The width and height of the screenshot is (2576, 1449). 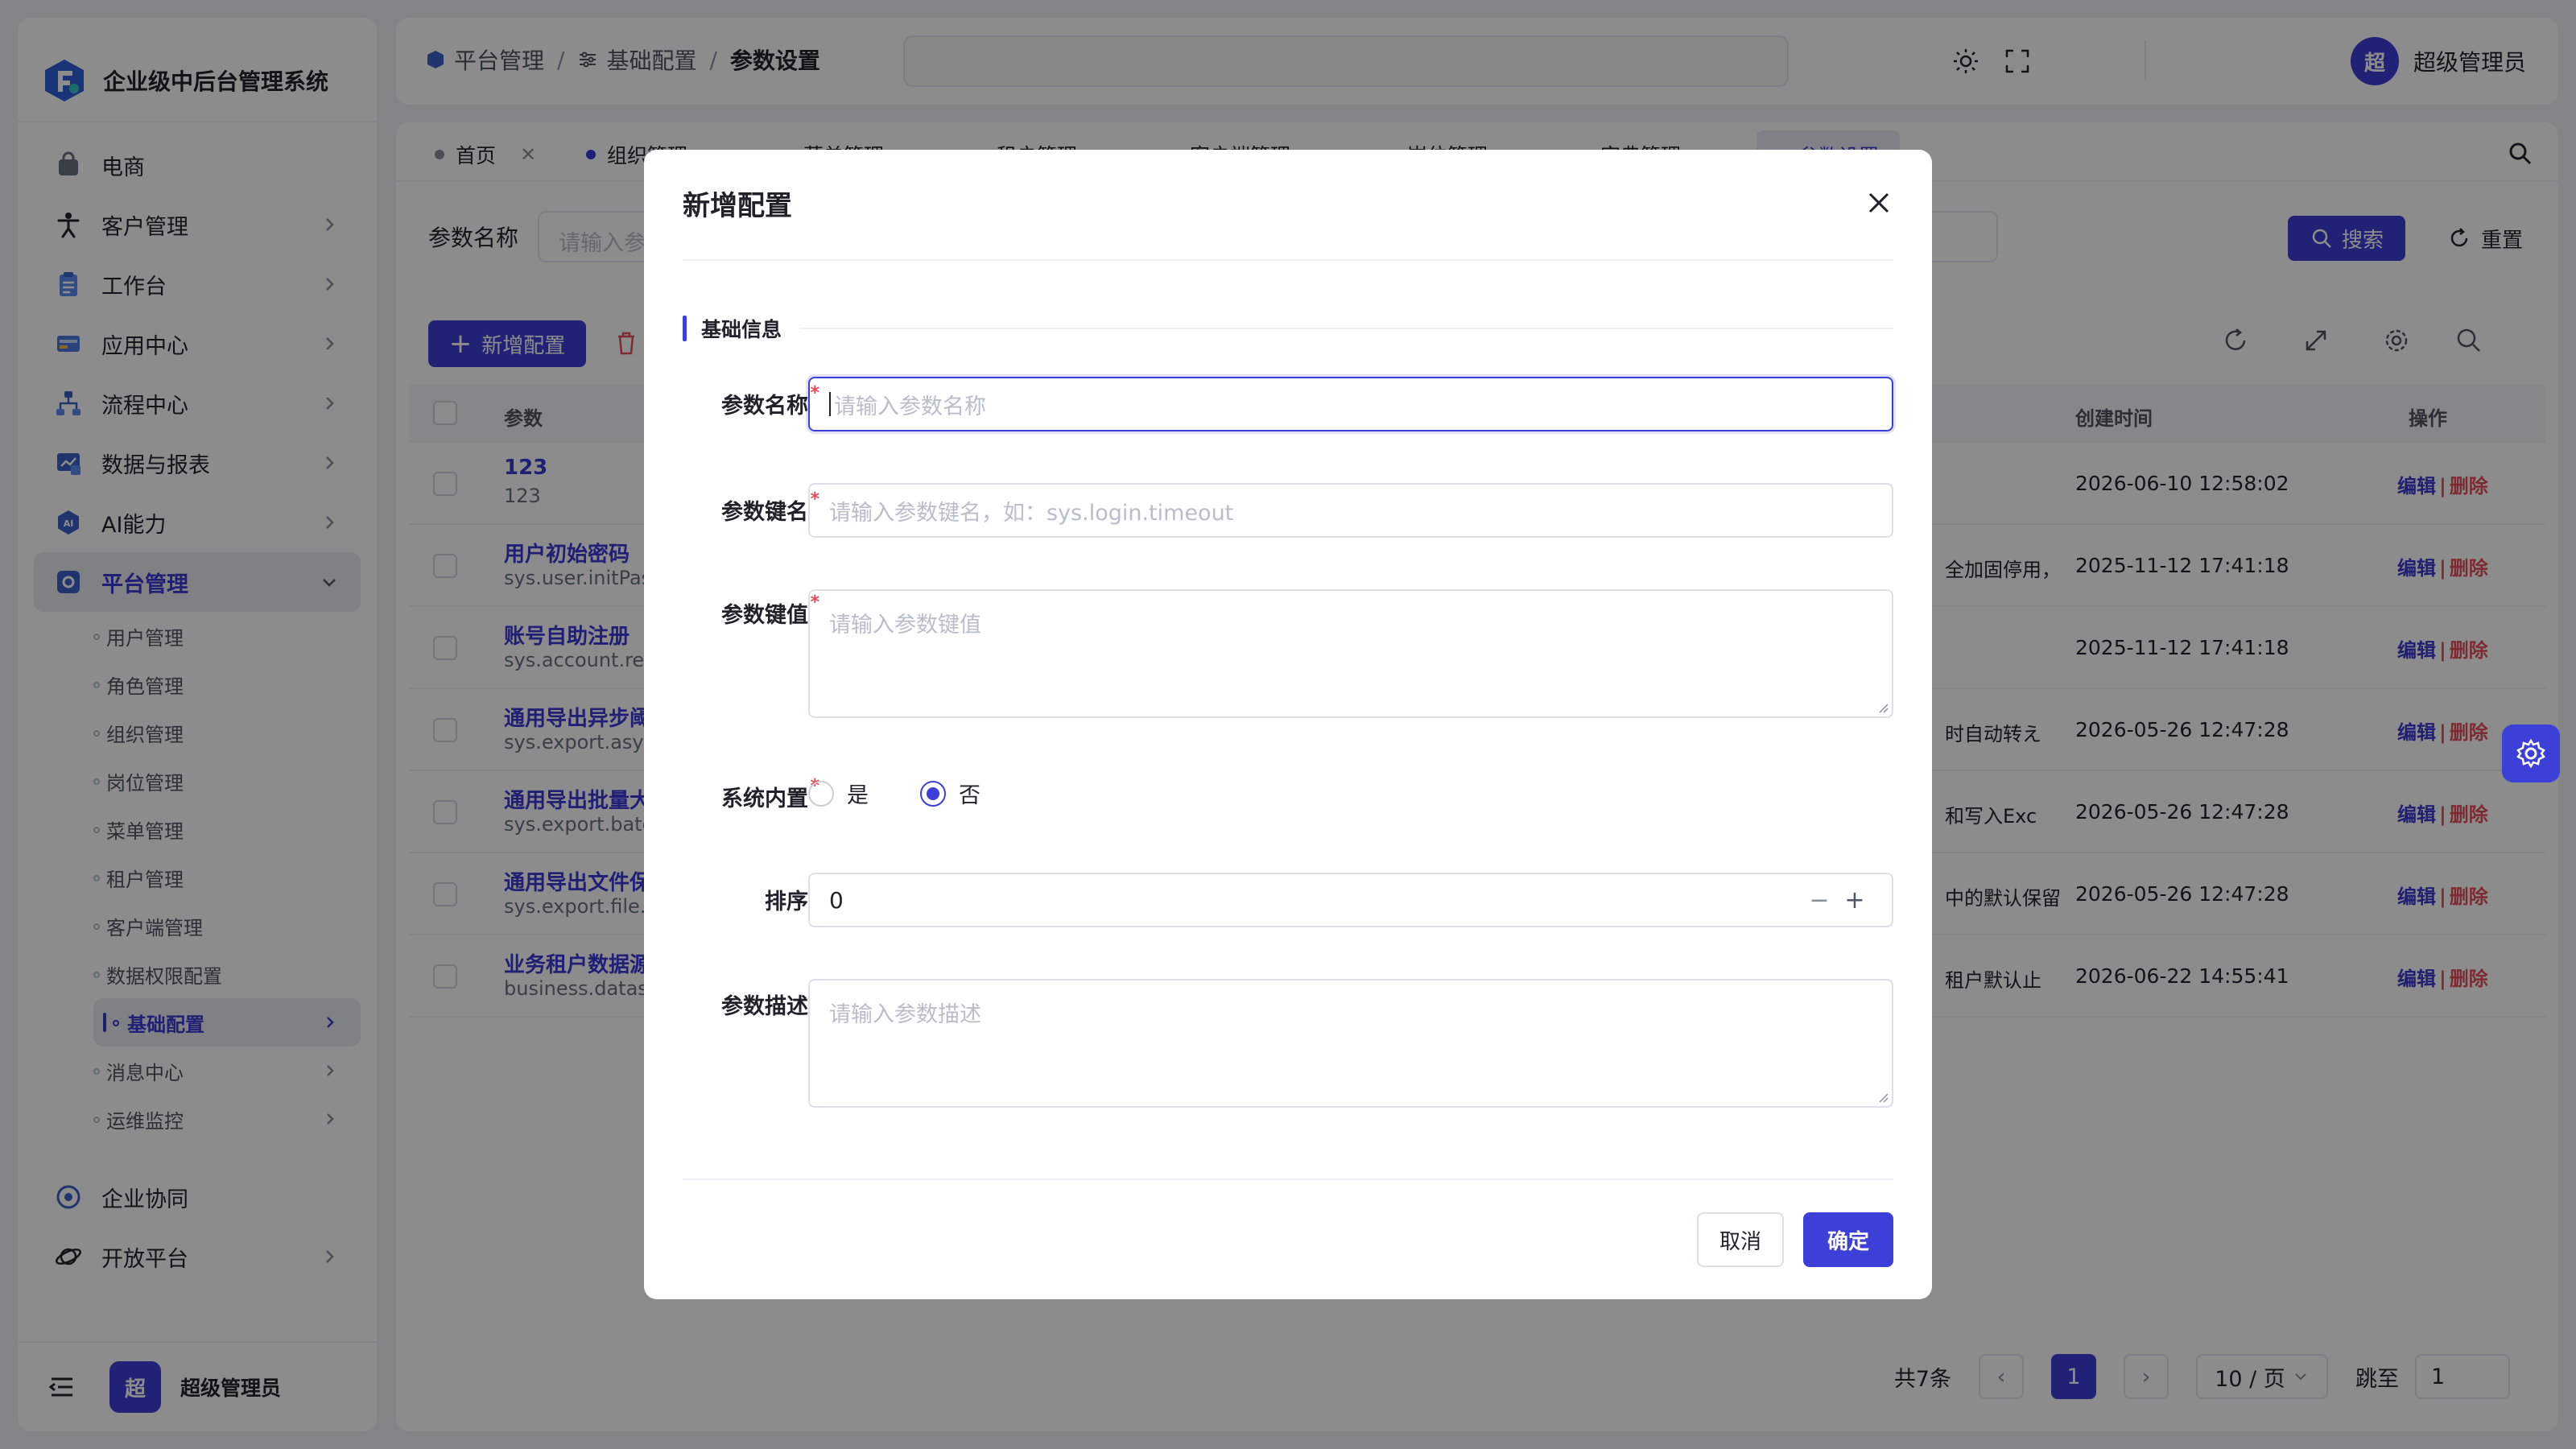 What do you see at coordinates (1288, 328) in the screenshot?
I see `section-header: 基础信息` at bounding box center [1288, 328].